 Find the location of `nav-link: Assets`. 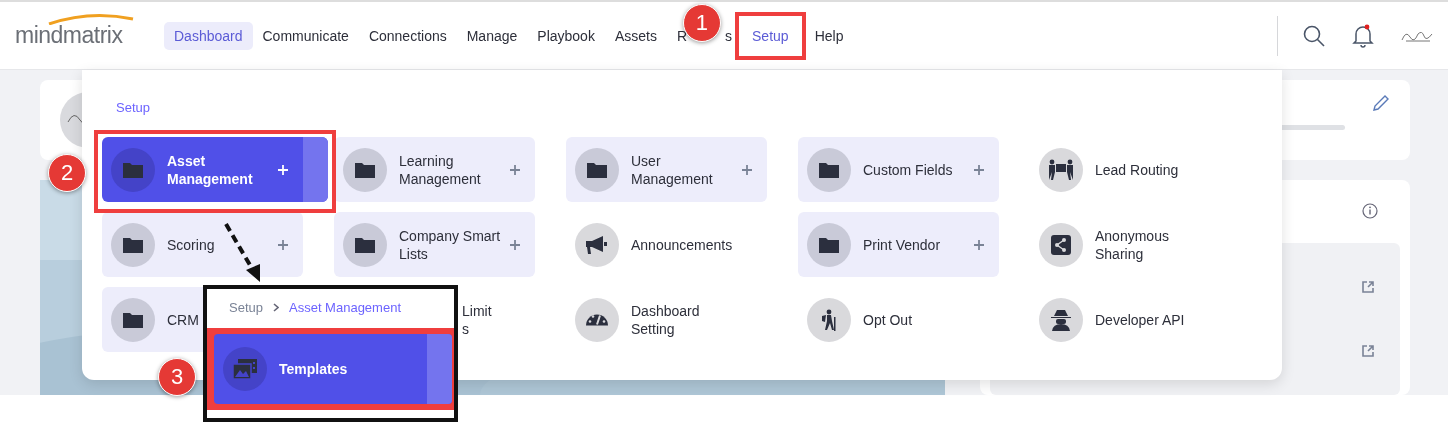

nav-link: Assets is located at coordinates (635, 35).